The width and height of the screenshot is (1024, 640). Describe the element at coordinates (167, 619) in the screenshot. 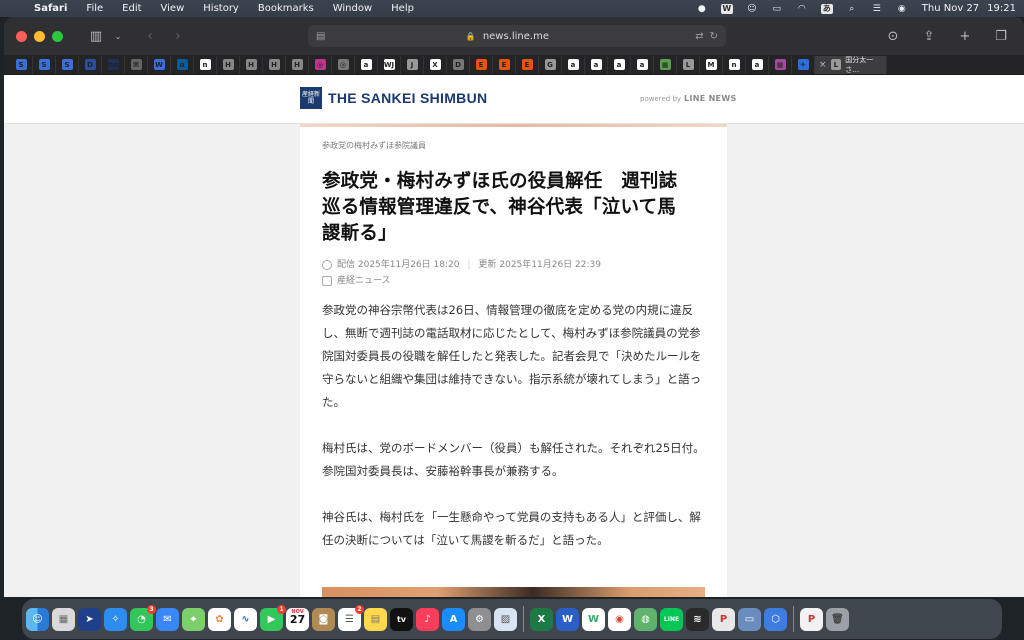

I see `mail-icon: ✉` at that location.